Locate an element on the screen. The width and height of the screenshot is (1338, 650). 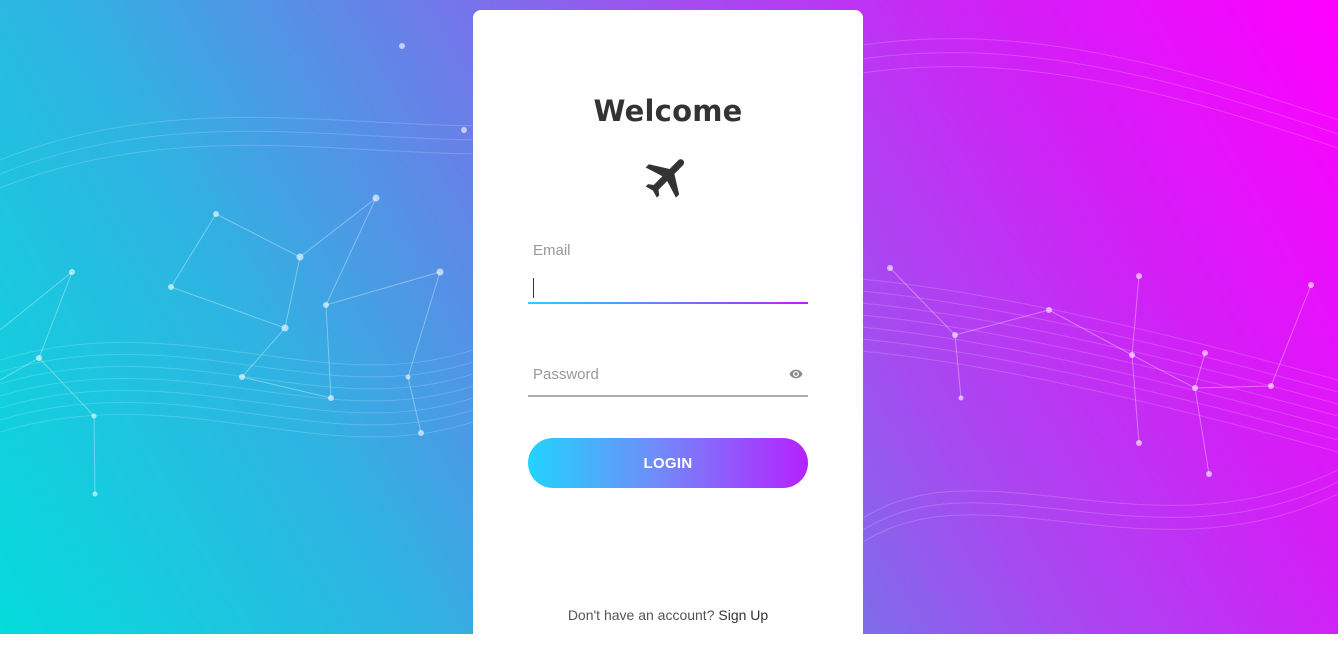
signup-prompt: Don't have an account? Sign Up is located at coordinates (668, 615).